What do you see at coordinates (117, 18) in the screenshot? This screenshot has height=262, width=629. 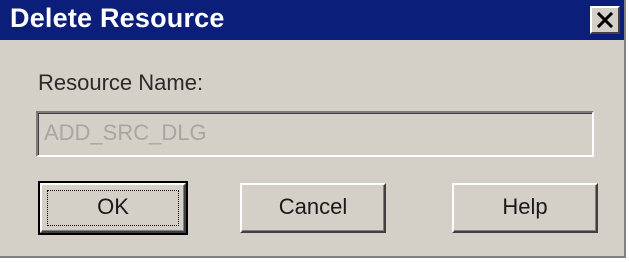 I see `dialog-title: Delete Resource` at bounding box center [117, 18].